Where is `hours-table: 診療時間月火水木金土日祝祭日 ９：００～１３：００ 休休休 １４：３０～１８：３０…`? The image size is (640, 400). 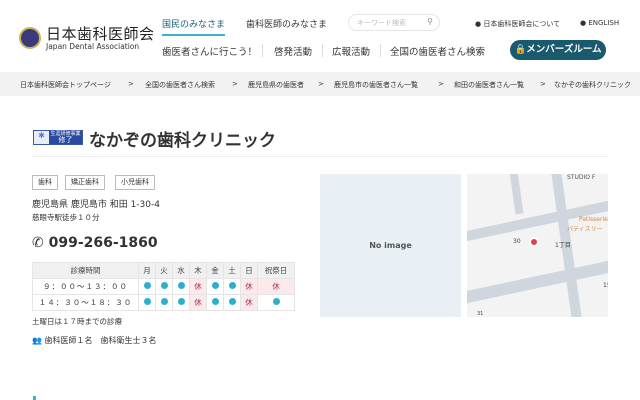
hours-table: 診療時間月火水木金土日祝祭日 ９：００～１３：００ 休休休 １４：３０～１８：３０… is located at coordinates (163, 286).